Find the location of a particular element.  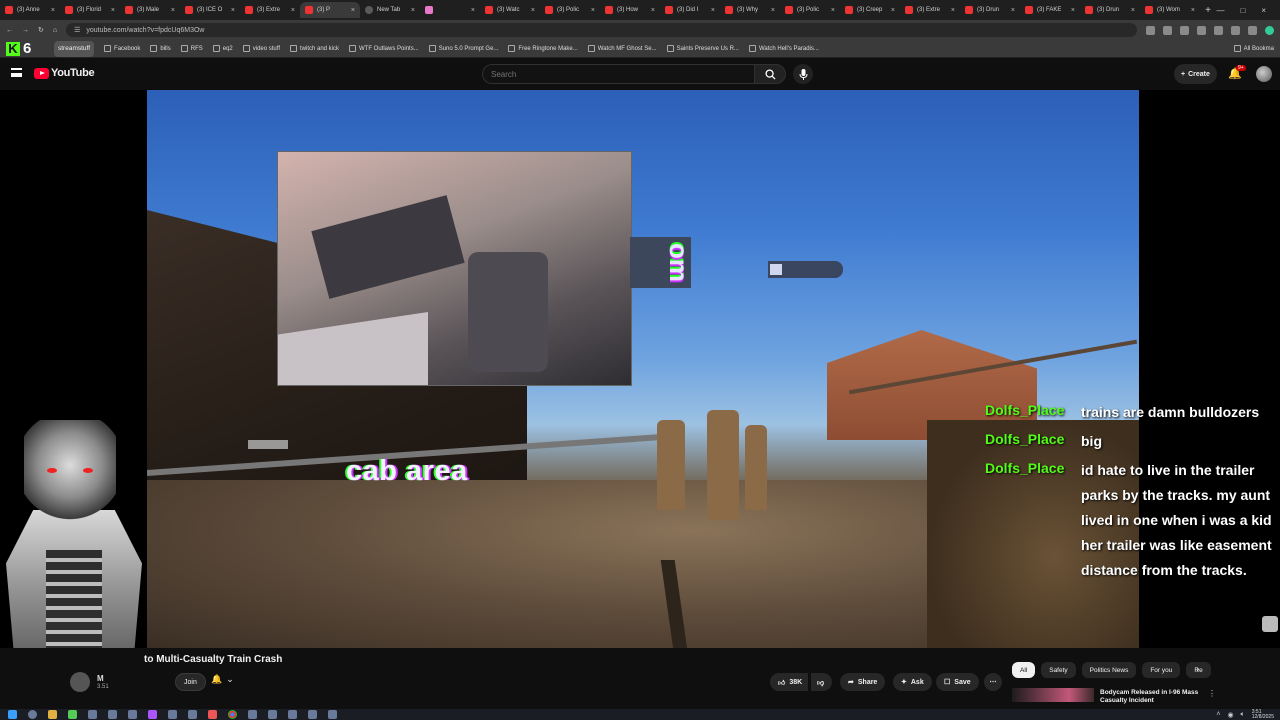

more-actions-button: ⋯ is located at coordinates (993, 682).